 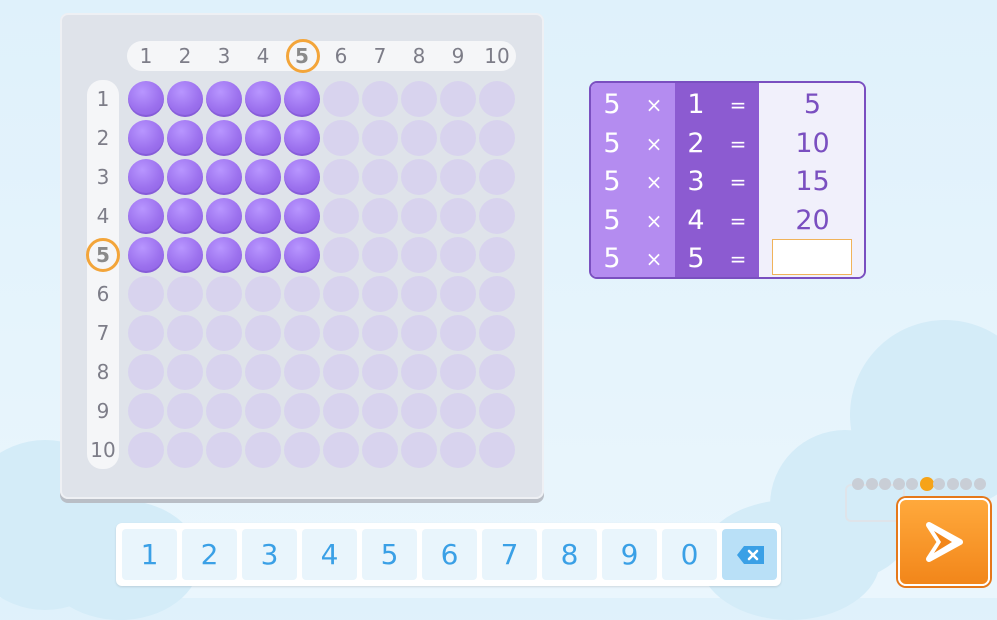 What do you see at coordinates (689, 554) in the screenshot?
I see `key-0: 0` at bounding box center [689, 554].